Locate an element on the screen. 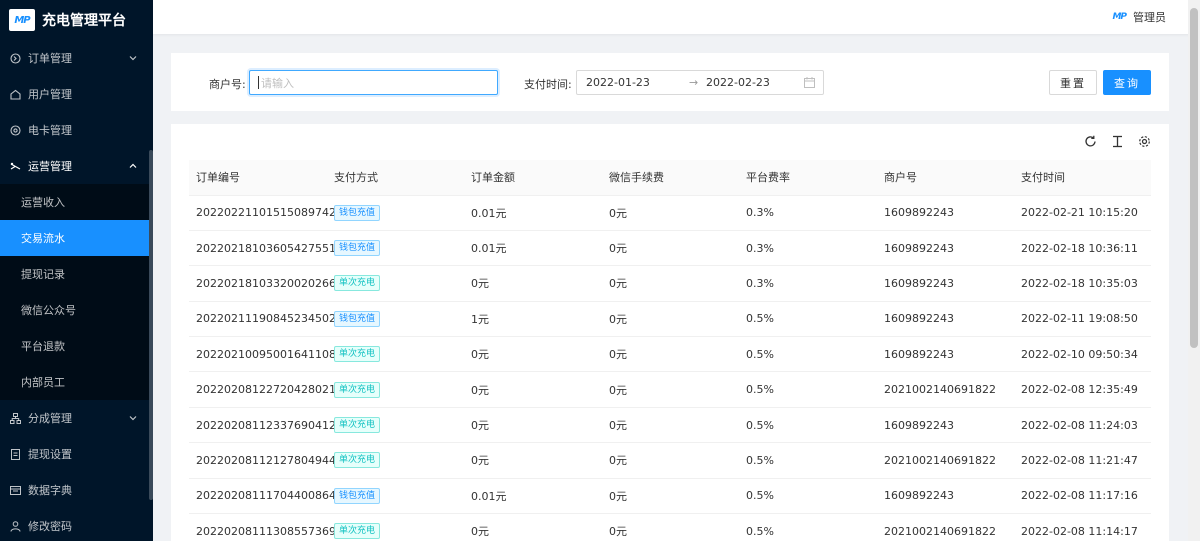 The width and height of the screenshot is (1200, 541). chevron-up-icon is located at coordinates (133, 166).